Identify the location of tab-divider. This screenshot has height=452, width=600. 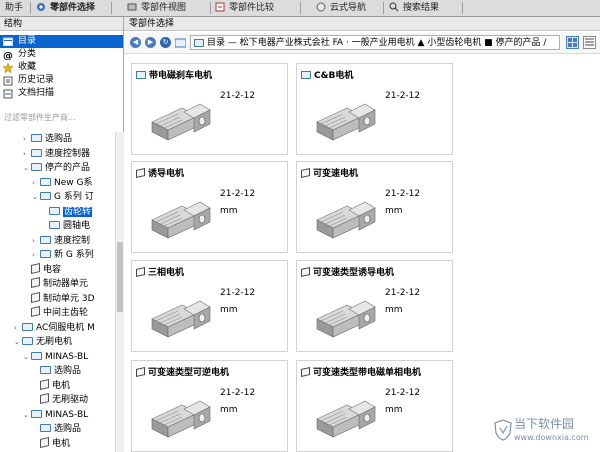
(300, 8).